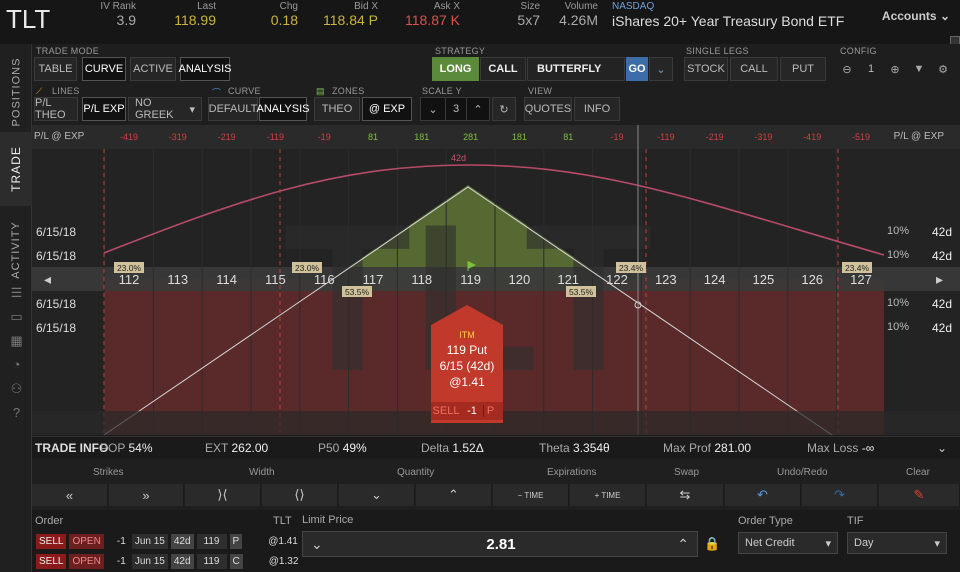 This screenshot has height=572, width=960. What do you see at coordinates (470, 279) in the screenshot?
I see `strike-label: 119` at bounding box center [470, 279].